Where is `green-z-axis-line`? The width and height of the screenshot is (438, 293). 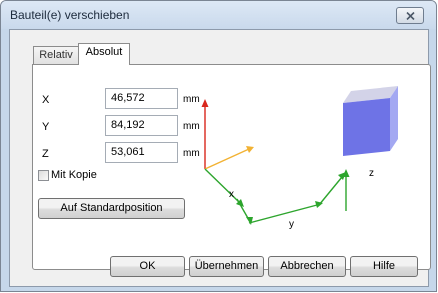 green-z-axis-line is located at coordinates (330, 191).